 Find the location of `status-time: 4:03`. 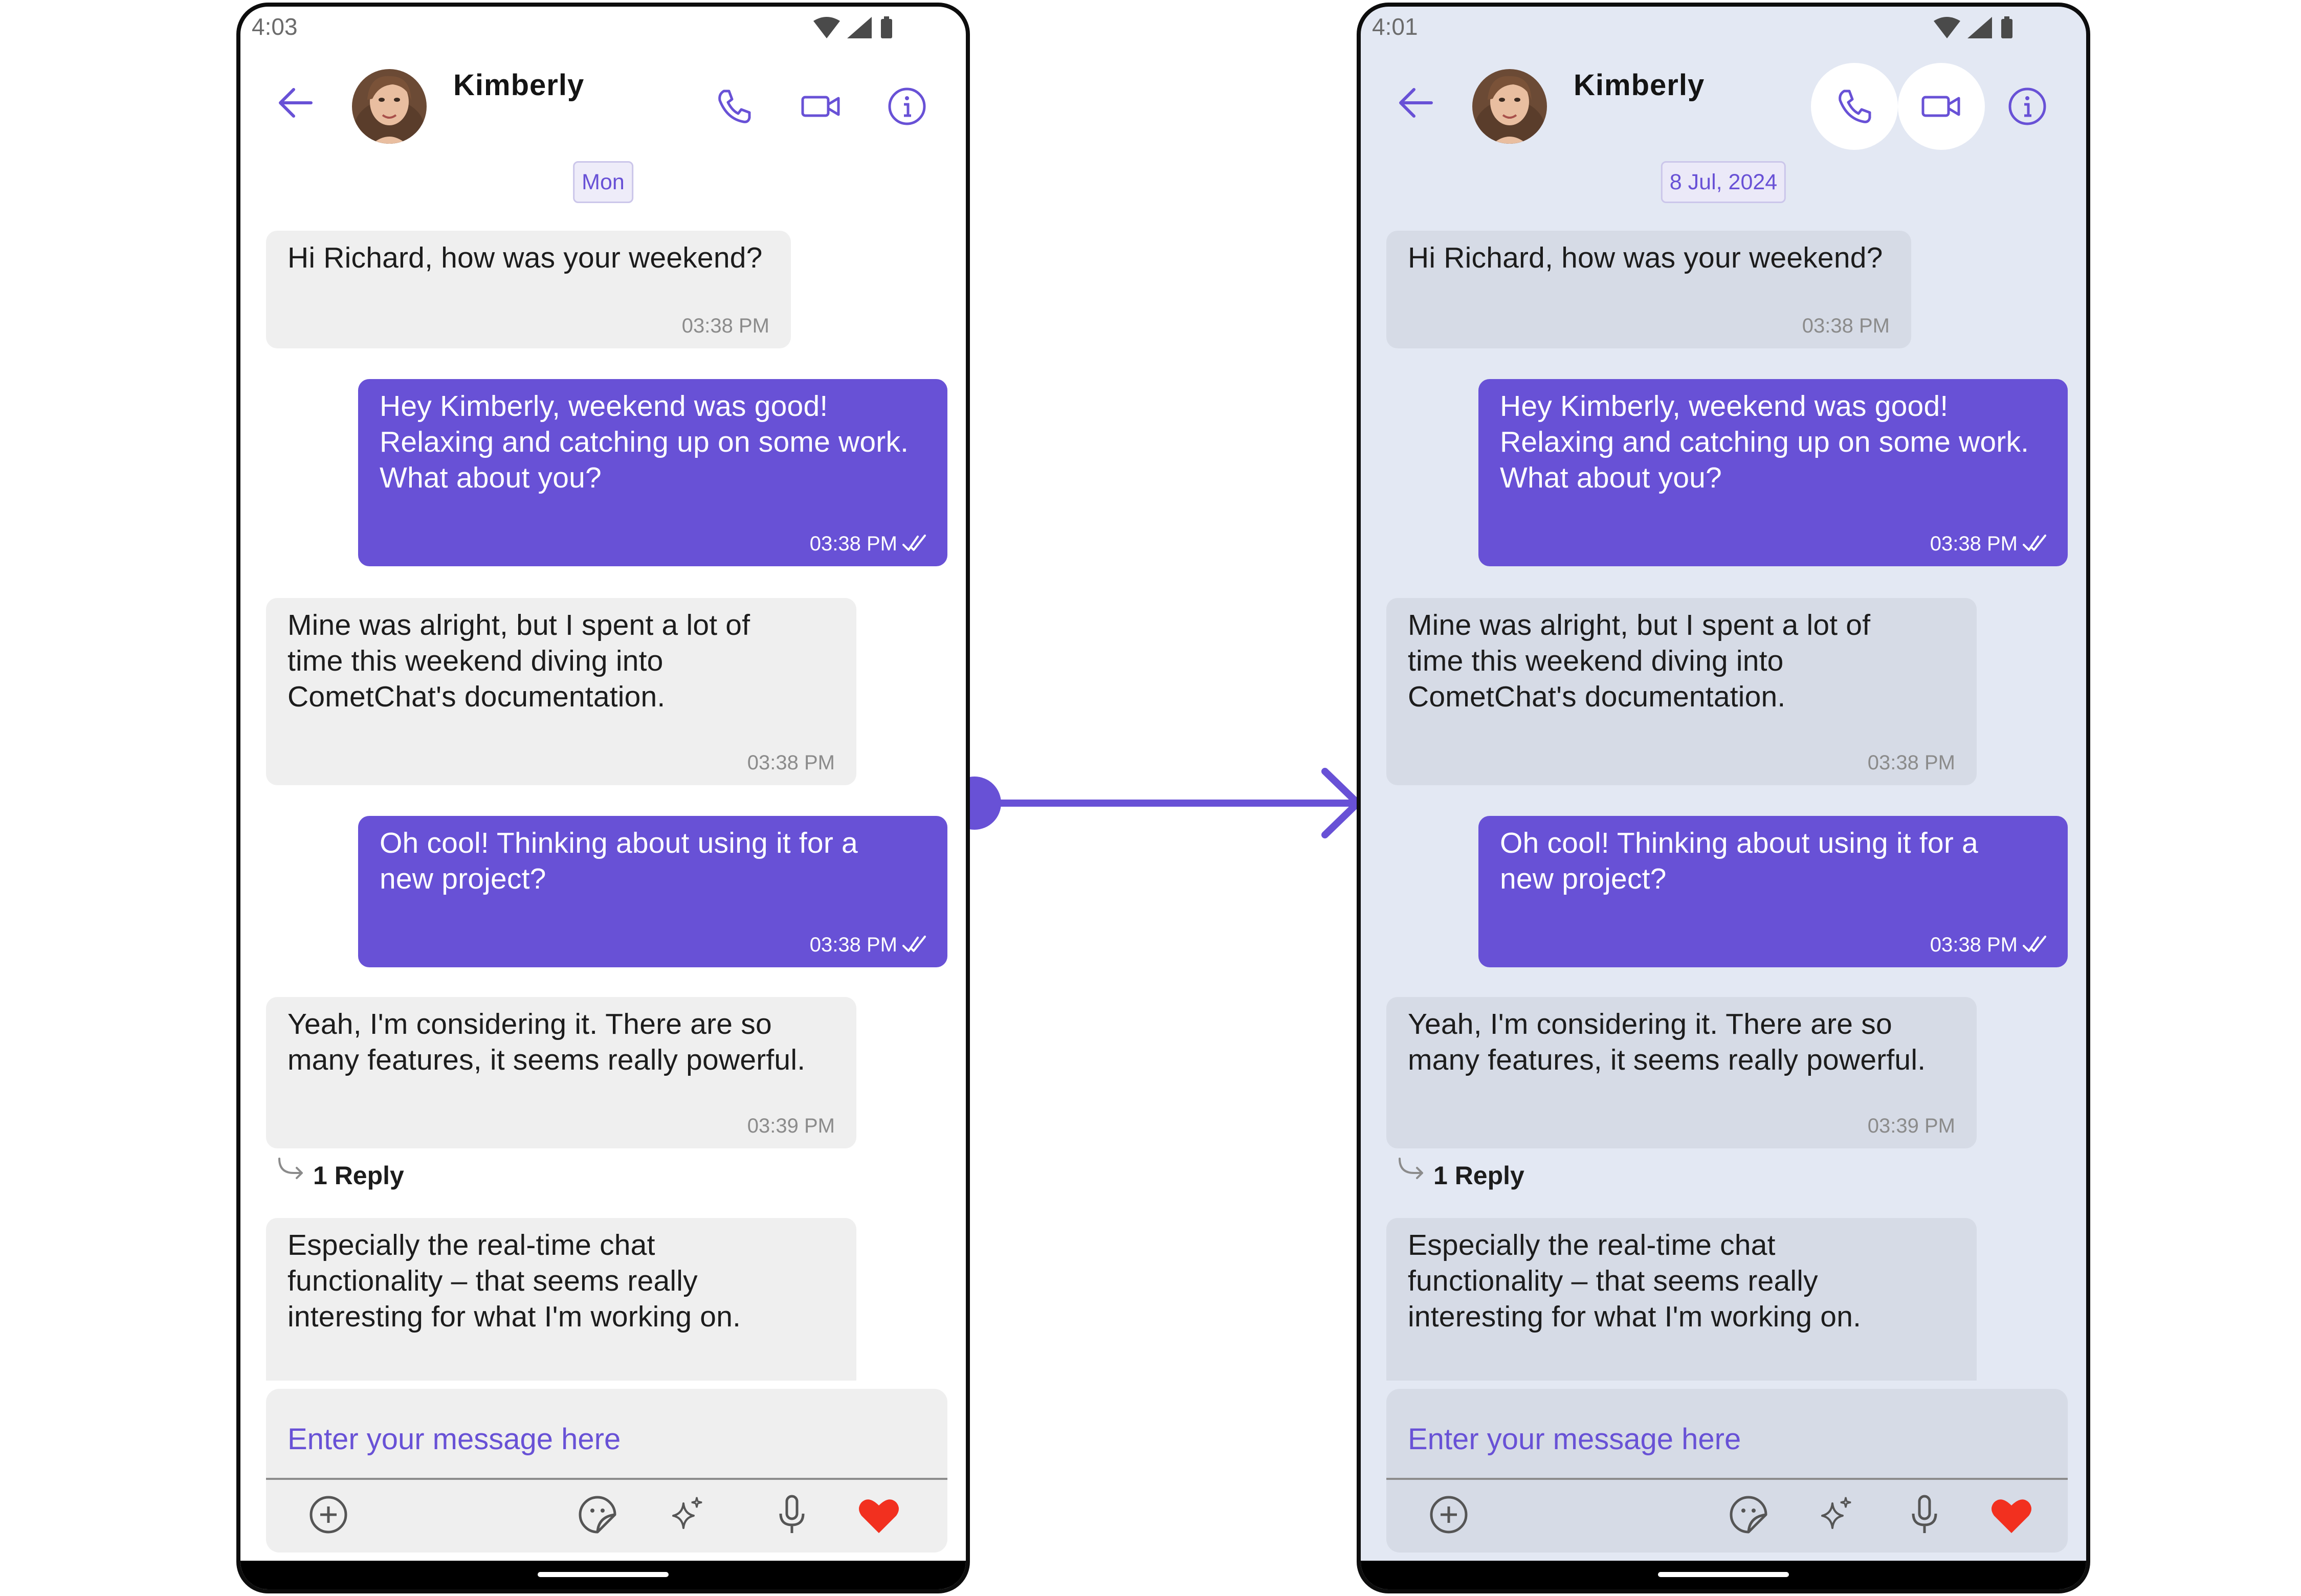

status-time: 4:03 is located at coordinates (275, 26).